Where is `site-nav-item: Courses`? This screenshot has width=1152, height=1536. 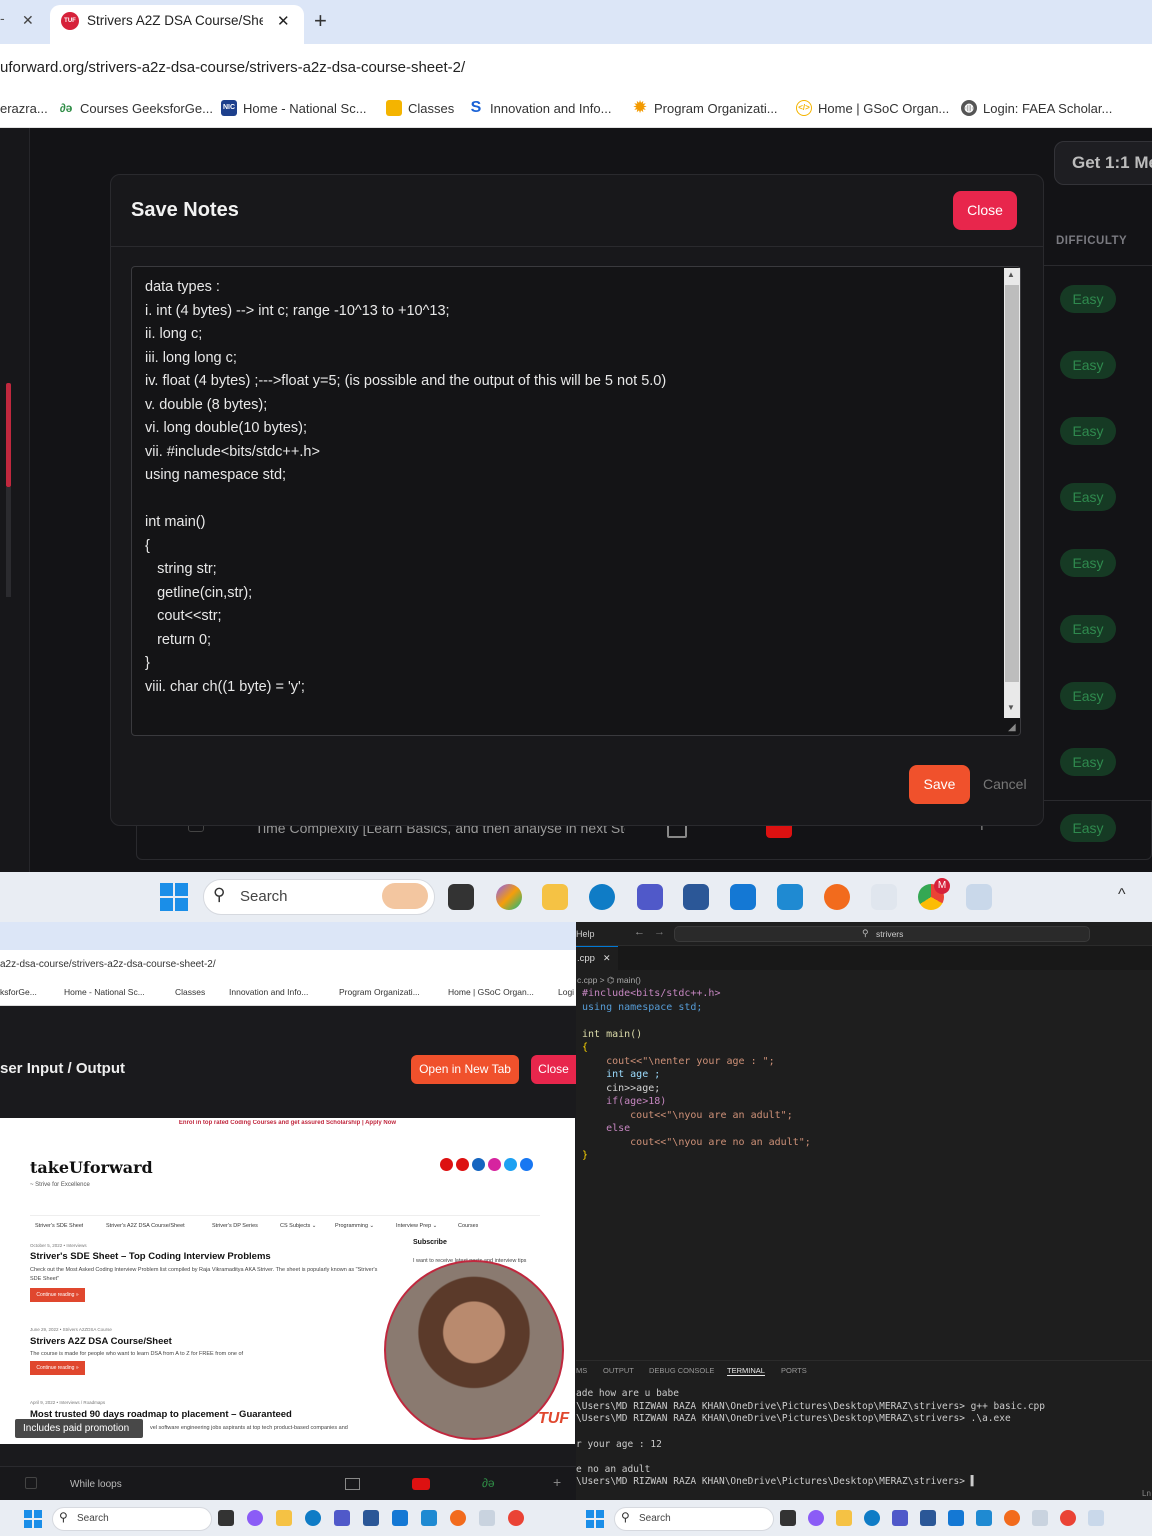 site-nav-item: Courses is located at coordinates (468, 1226).